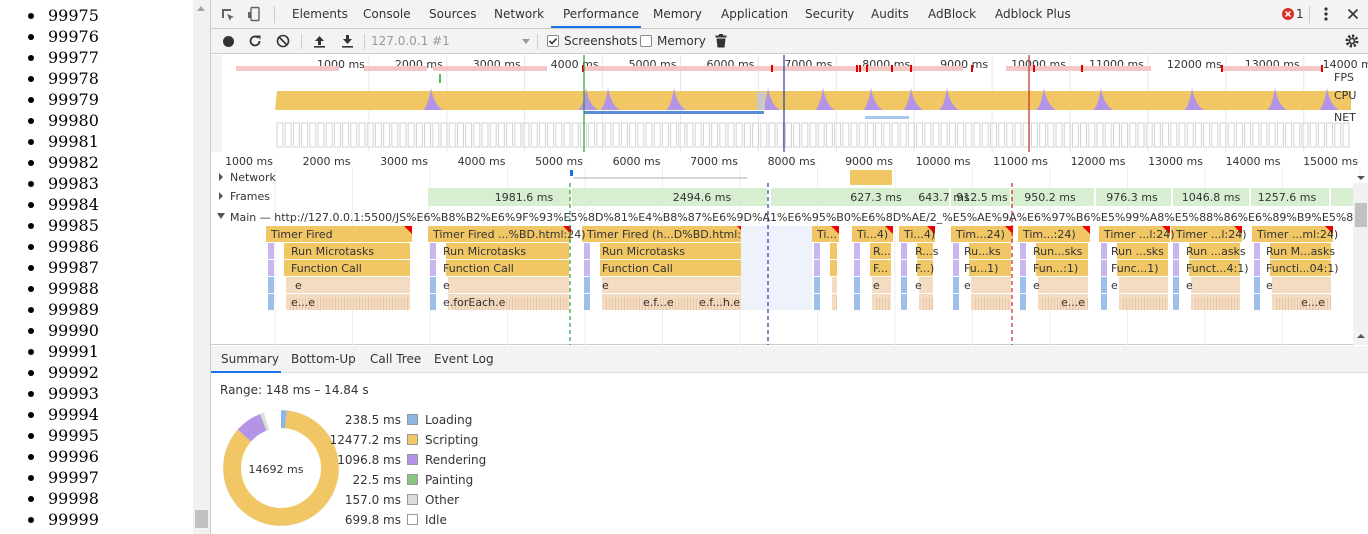 The image size is (1368, 534). I want to click on scroll-up-arrow-icon, so click(201, 8).